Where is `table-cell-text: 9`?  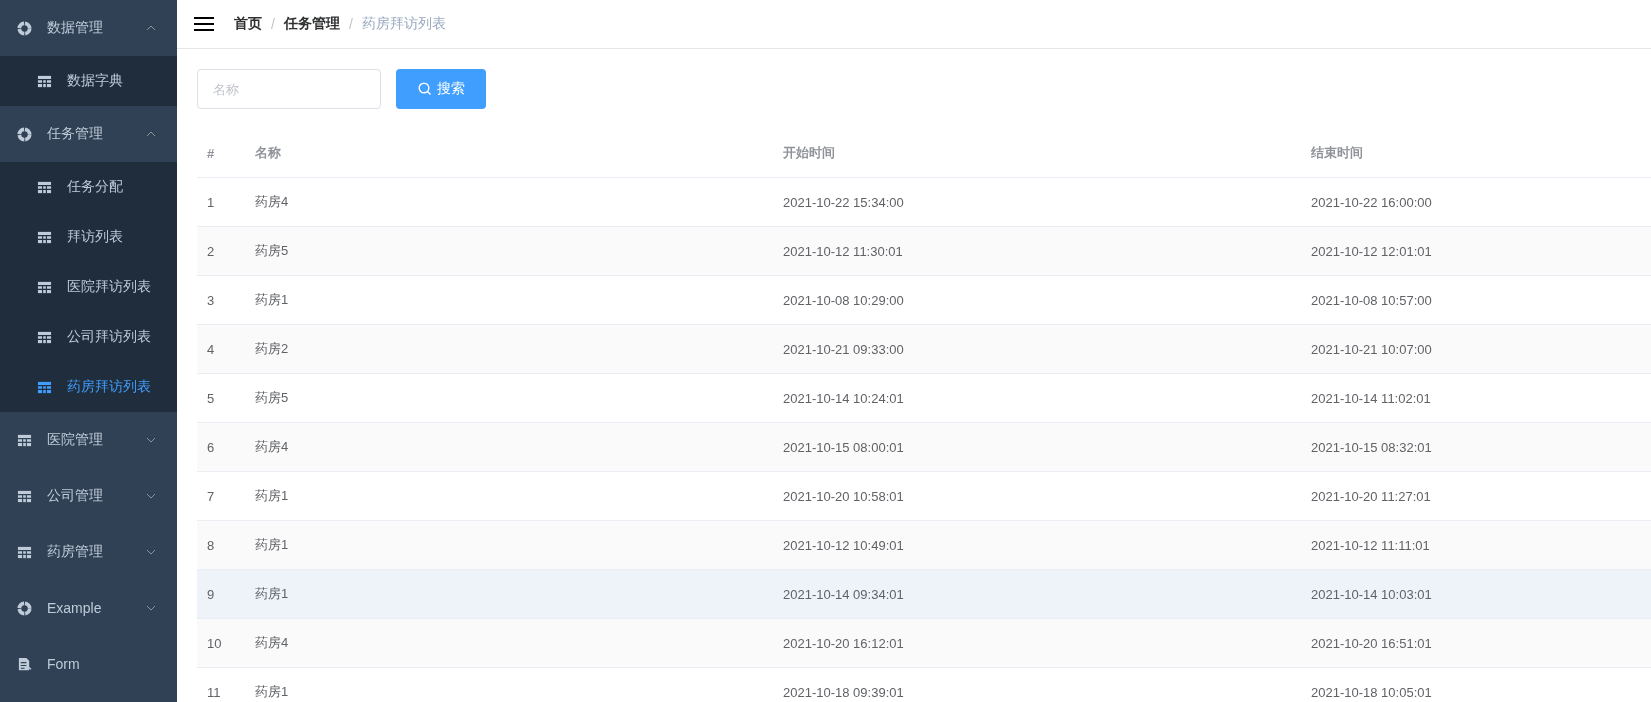 table-cell-text: 9 is located at coordinates (211, 594).